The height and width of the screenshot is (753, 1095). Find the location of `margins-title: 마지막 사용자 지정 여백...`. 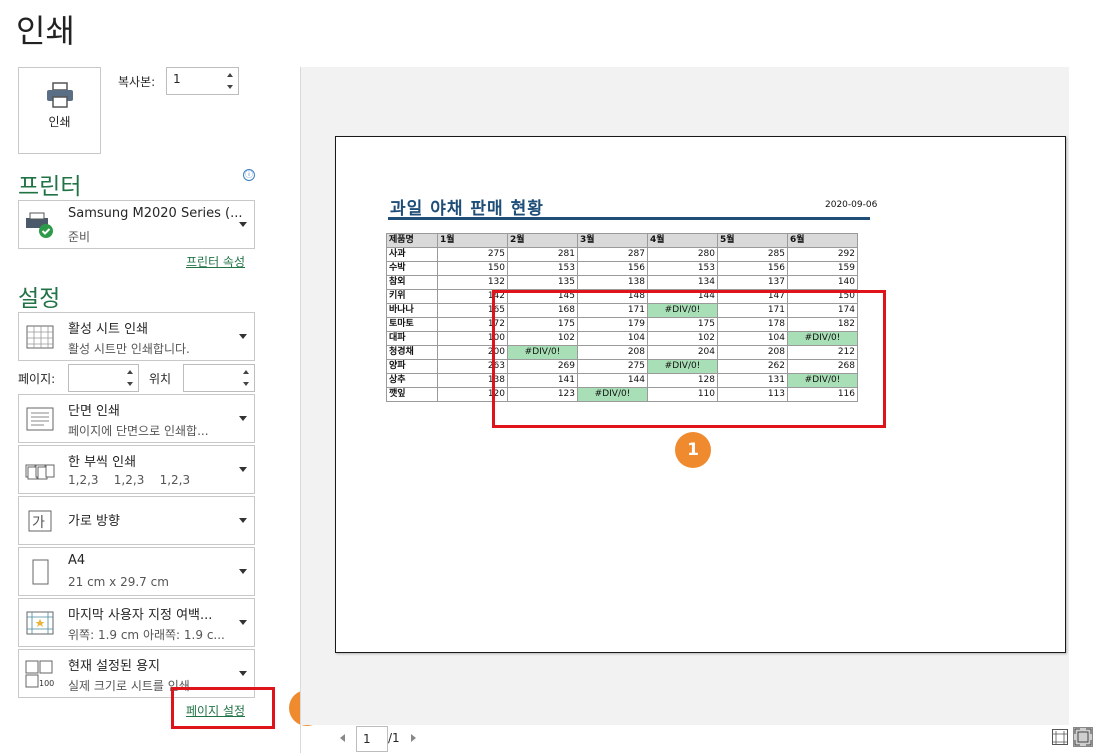

margins-title: 마지막 사용자 지정 여백... is located at coordinates (140, 615).